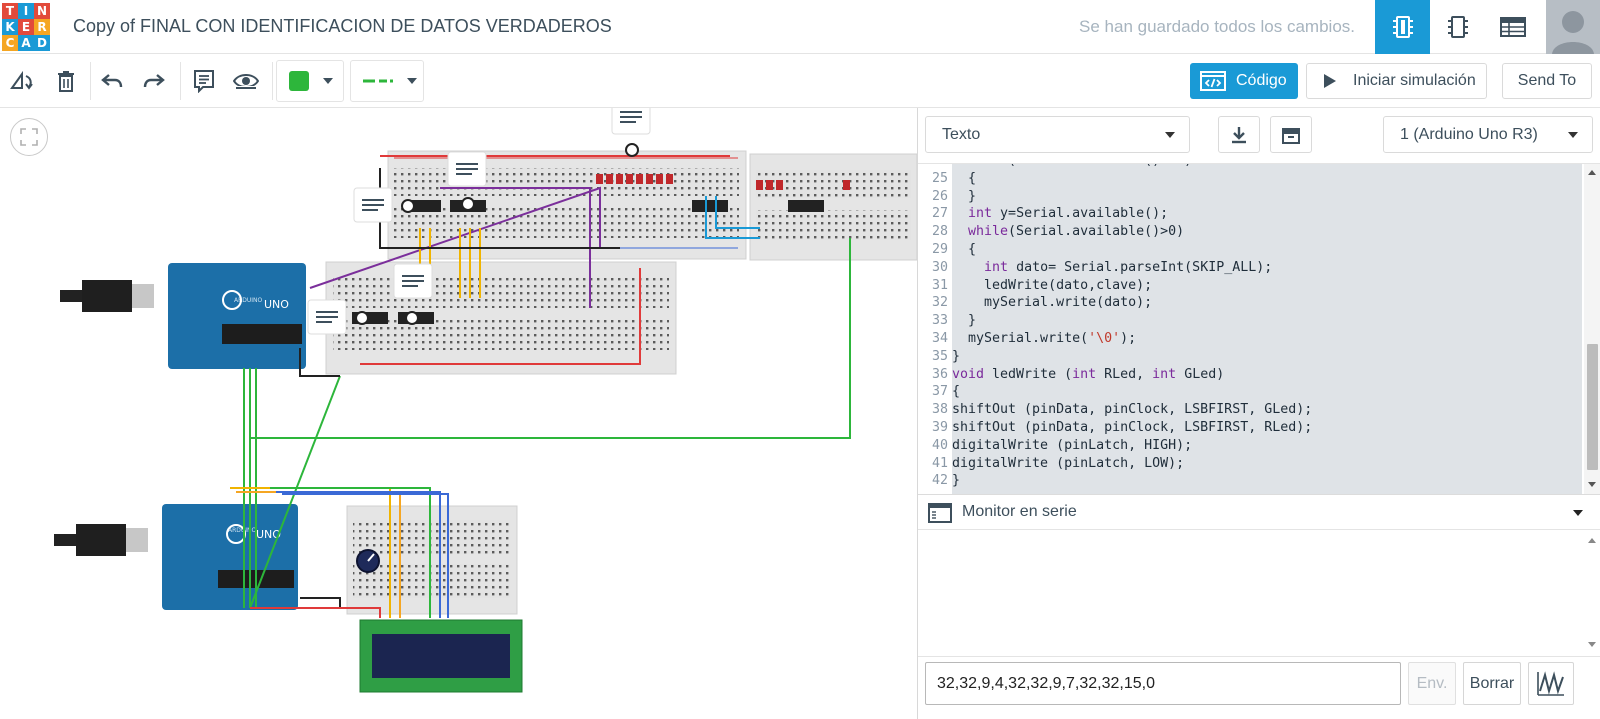 The height and width of the screenshot is (719, 1600). What do you see at coordinates (1592, 593) in the screenshot?
I see `serial-scrollbar` at bounding box center [1592, 593].